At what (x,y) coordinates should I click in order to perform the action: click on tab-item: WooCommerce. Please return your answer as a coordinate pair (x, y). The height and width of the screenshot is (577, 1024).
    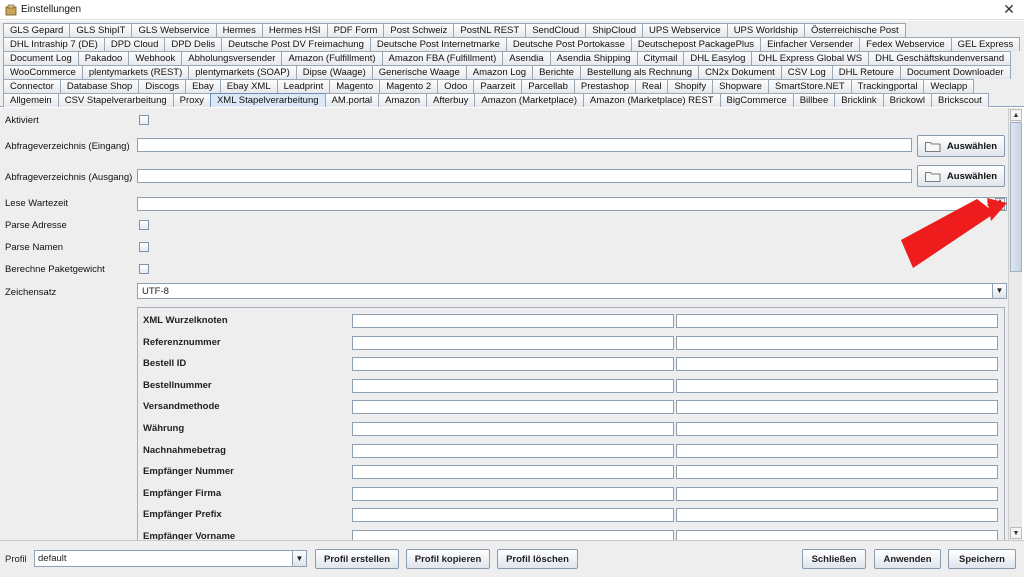
    Looking at the image, I should click on (43, 72).